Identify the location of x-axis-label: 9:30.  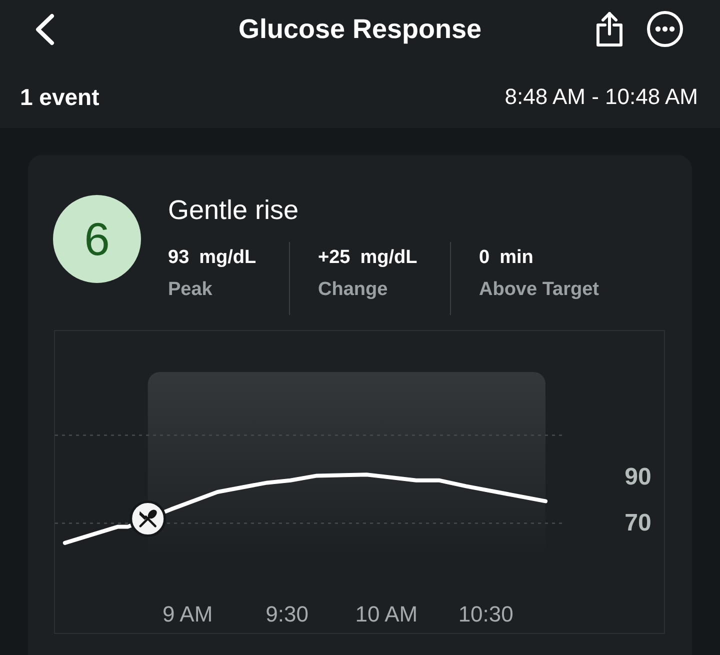
(287, 614).